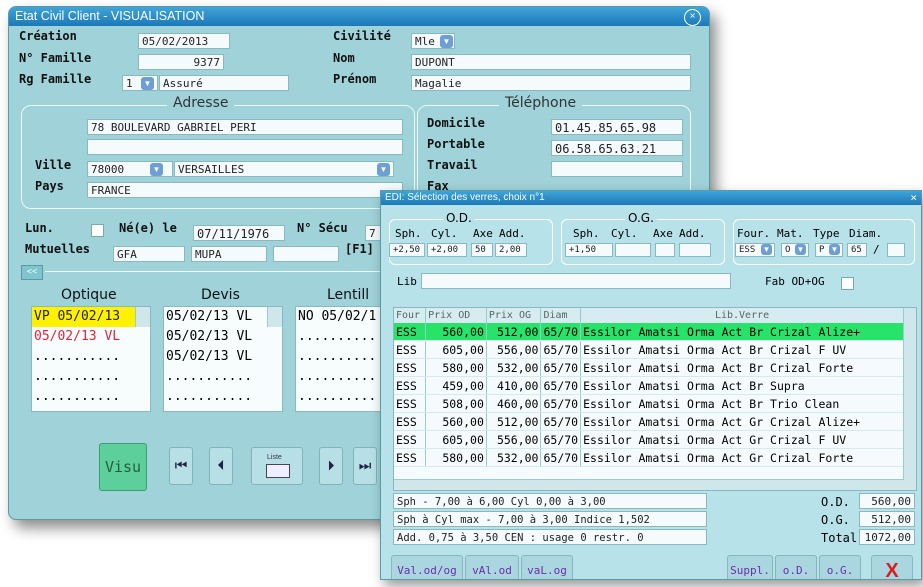 Image resolution: width=923 pixels, height=587 pixels. I want to click on table-cell: 560,00, so click(456, 421).